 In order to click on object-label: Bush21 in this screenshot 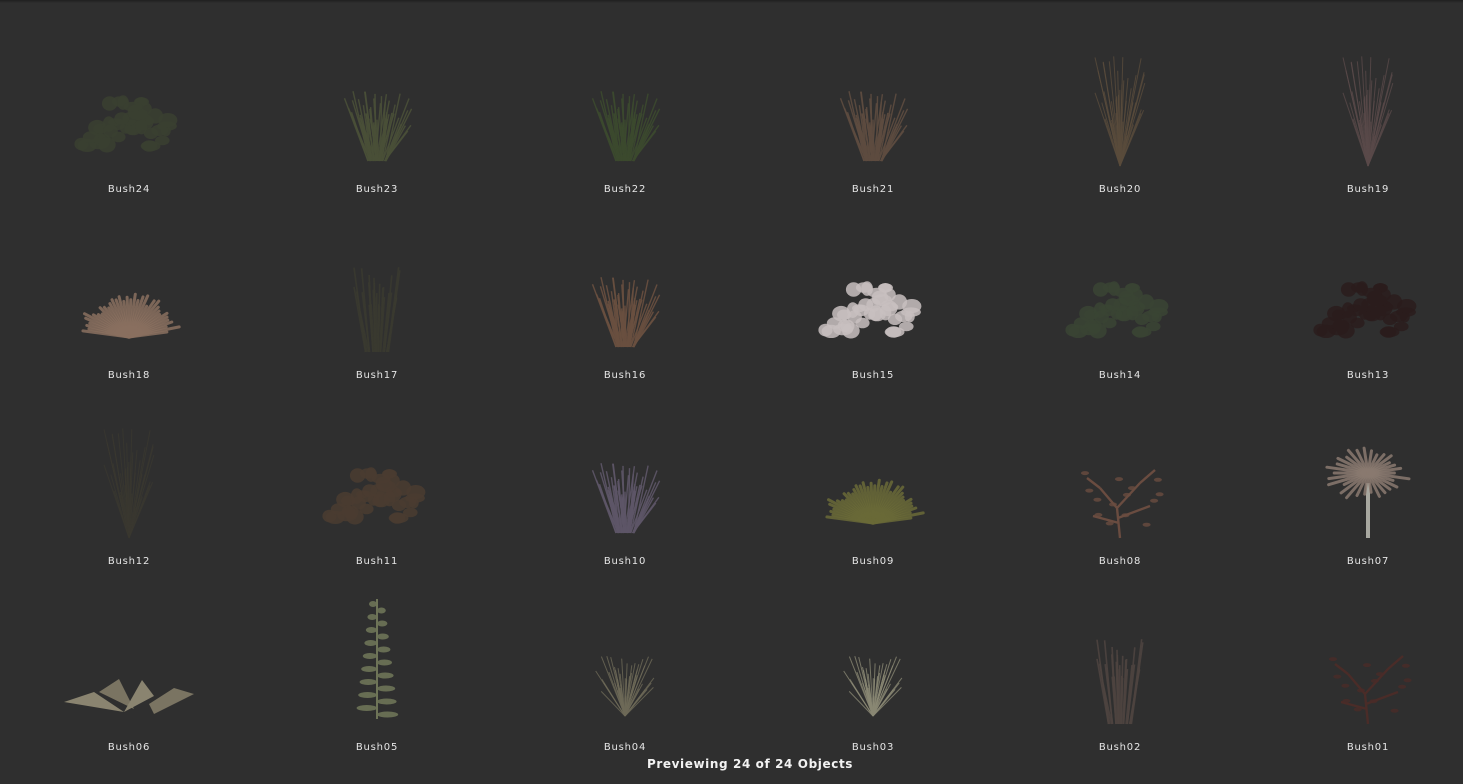, I will do `click(873, 189)`.